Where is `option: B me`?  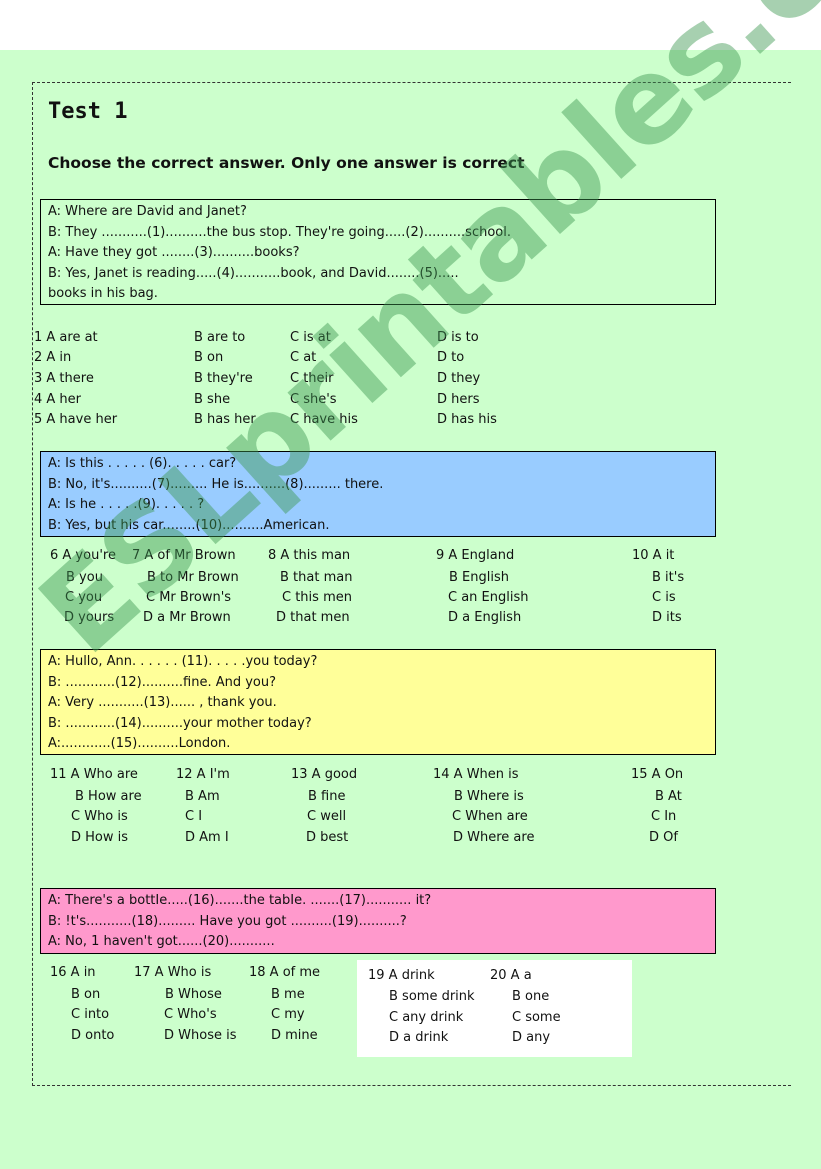
option: B me is located at coordinates (288, 994).